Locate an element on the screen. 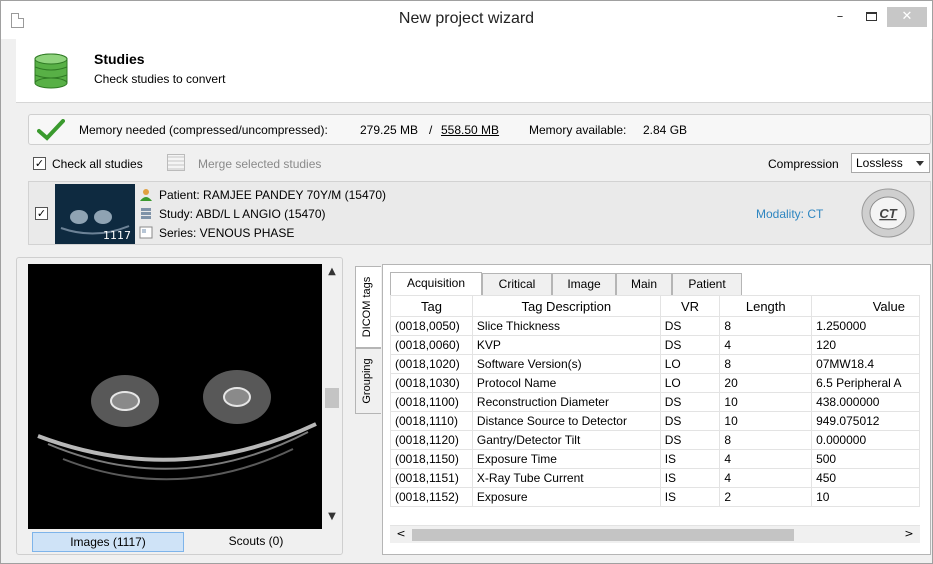  study-thumbnail: 1117 is located at coordinates (95, 214).